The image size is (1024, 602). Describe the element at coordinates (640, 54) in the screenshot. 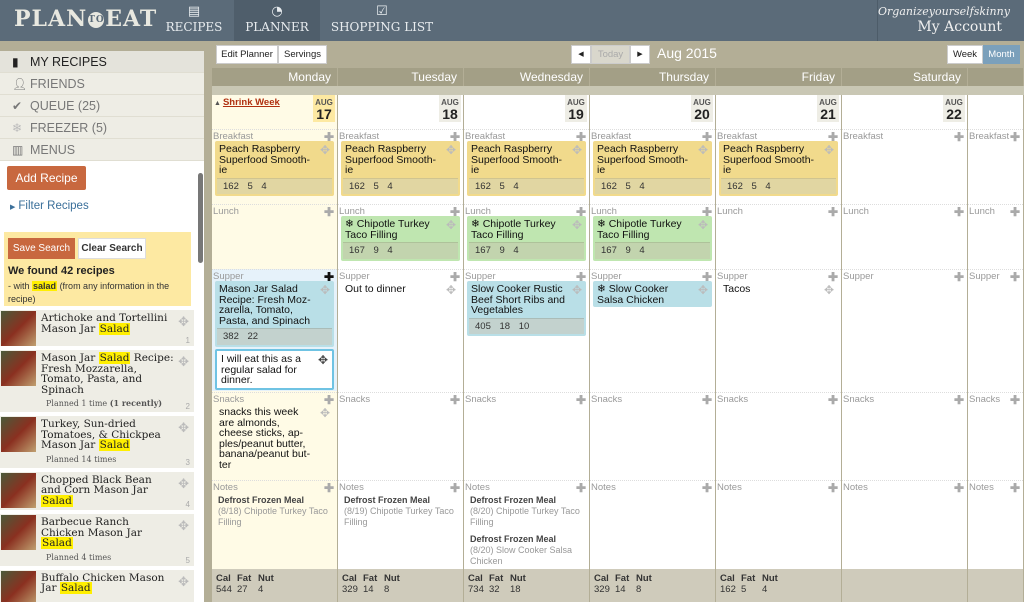

I see `next-week-button: ▶` at that location.